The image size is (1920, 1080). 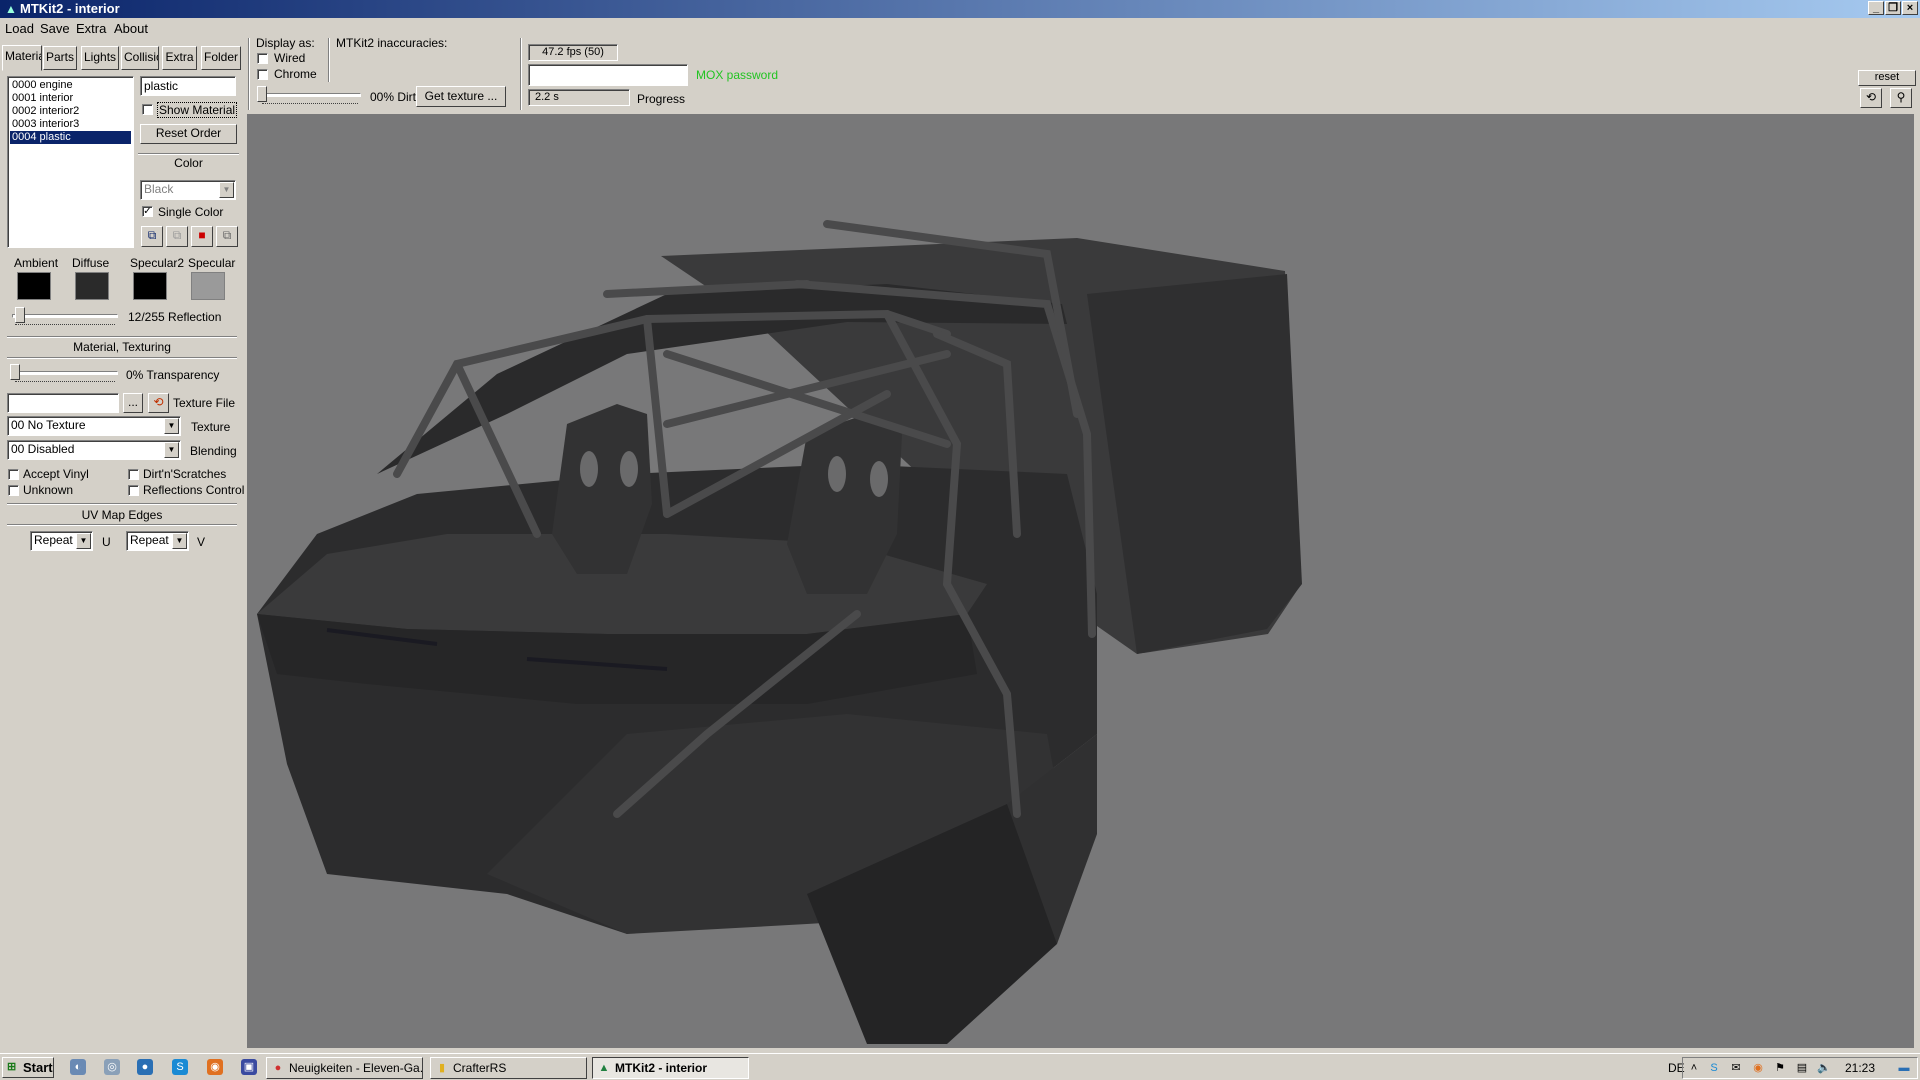 What do you see at coordinates (22, 58) in the screenshot?
I see `tab-materials: Materia` at bounding box center [22, 58].